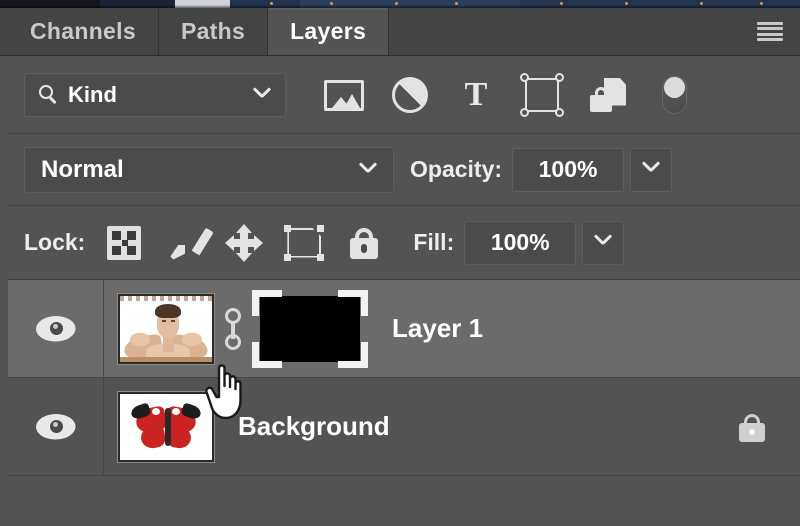 Image resolution: width=800 pixels, height=526 pixels. I want to click on layer-visibility-toggle-background, so click(56, 426).